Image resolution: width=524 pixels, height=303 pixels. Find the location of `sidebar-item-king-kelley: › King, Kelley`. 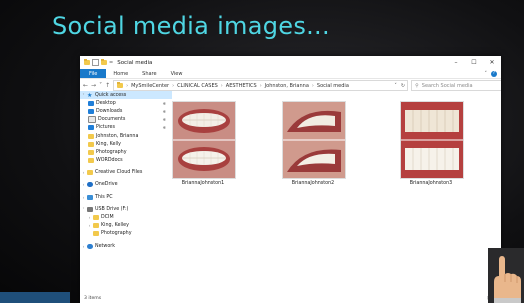

sidebar-item-king-kelley: › King, Kelley is located at coordinates (126, 226).